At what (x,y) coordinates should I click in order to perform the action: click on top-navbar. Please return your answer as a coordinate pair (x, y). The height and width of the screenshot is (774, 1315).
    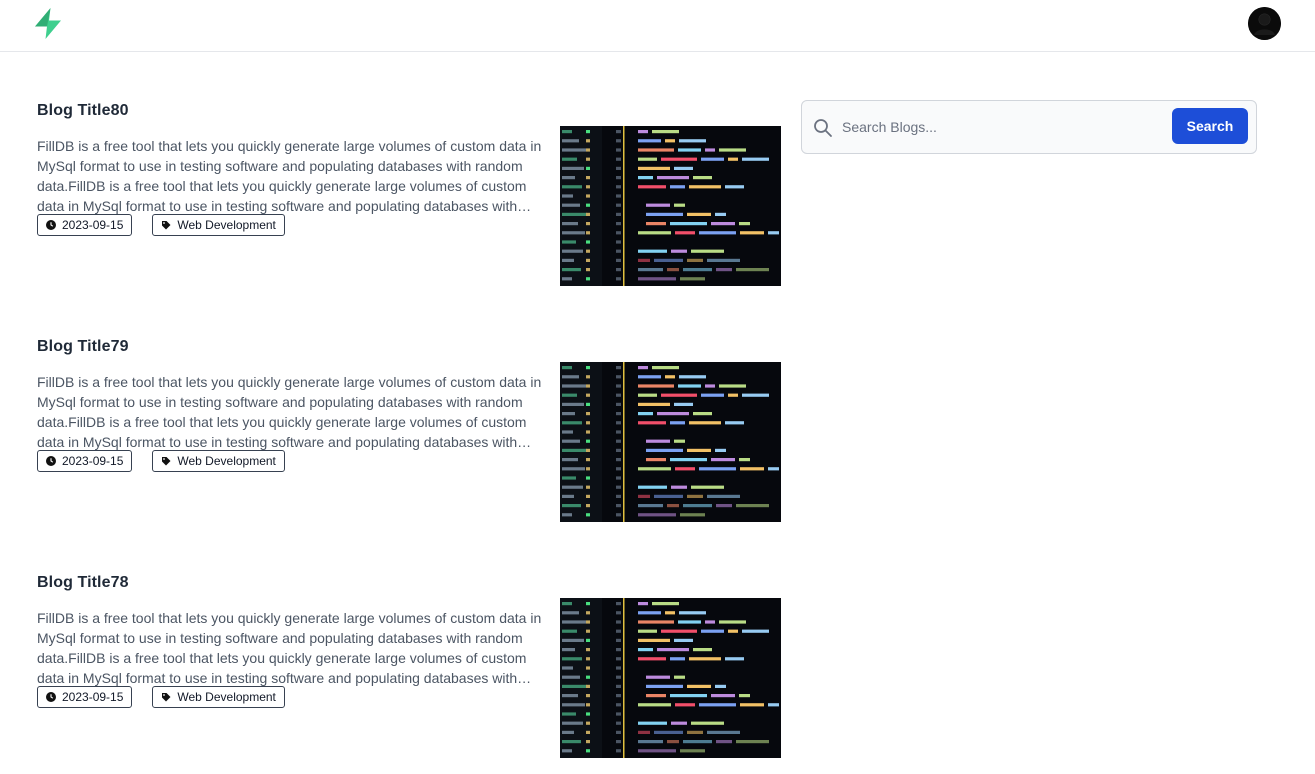
    Looking at the image, I should click on (657, 26).